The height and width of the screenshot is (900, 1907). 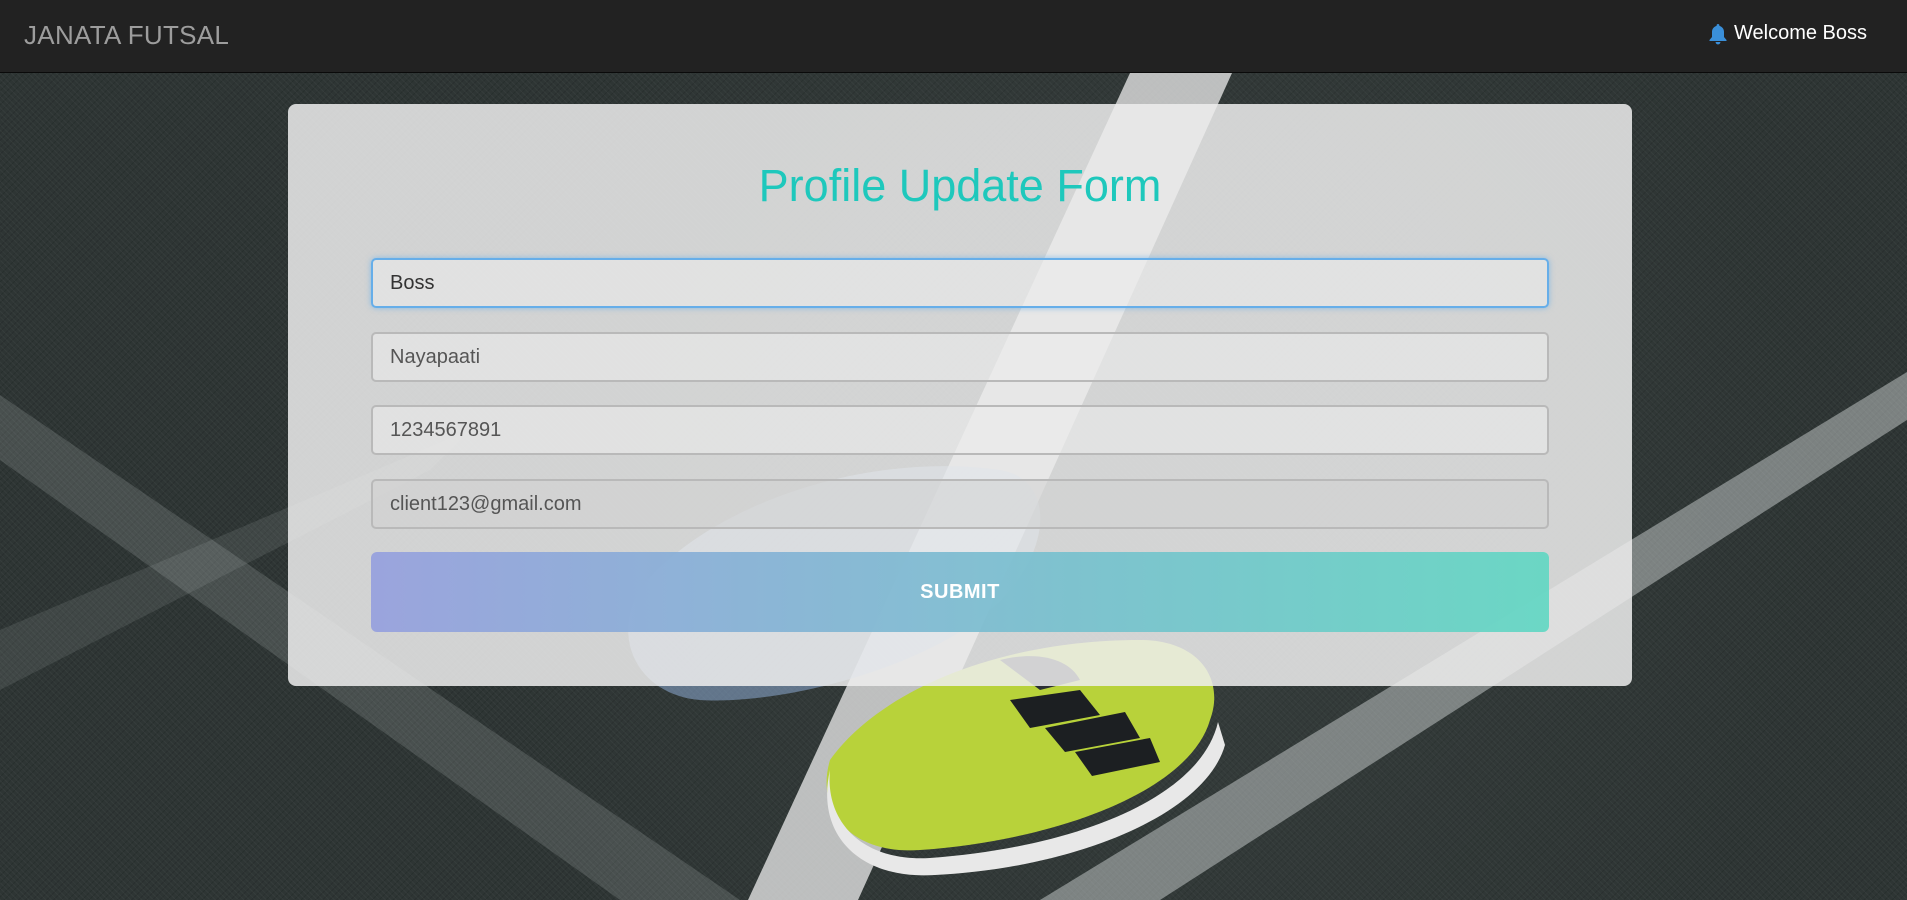 What do you see at coordinates (960, 504) in the screenshot?
I see `email-field` at bounding box center [960, 504].